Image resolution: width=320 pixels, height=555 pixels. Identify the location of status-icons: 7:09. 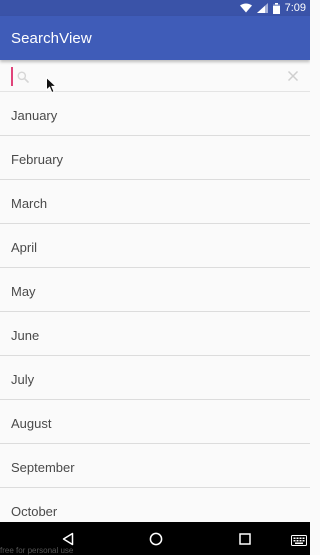
(272, 8).